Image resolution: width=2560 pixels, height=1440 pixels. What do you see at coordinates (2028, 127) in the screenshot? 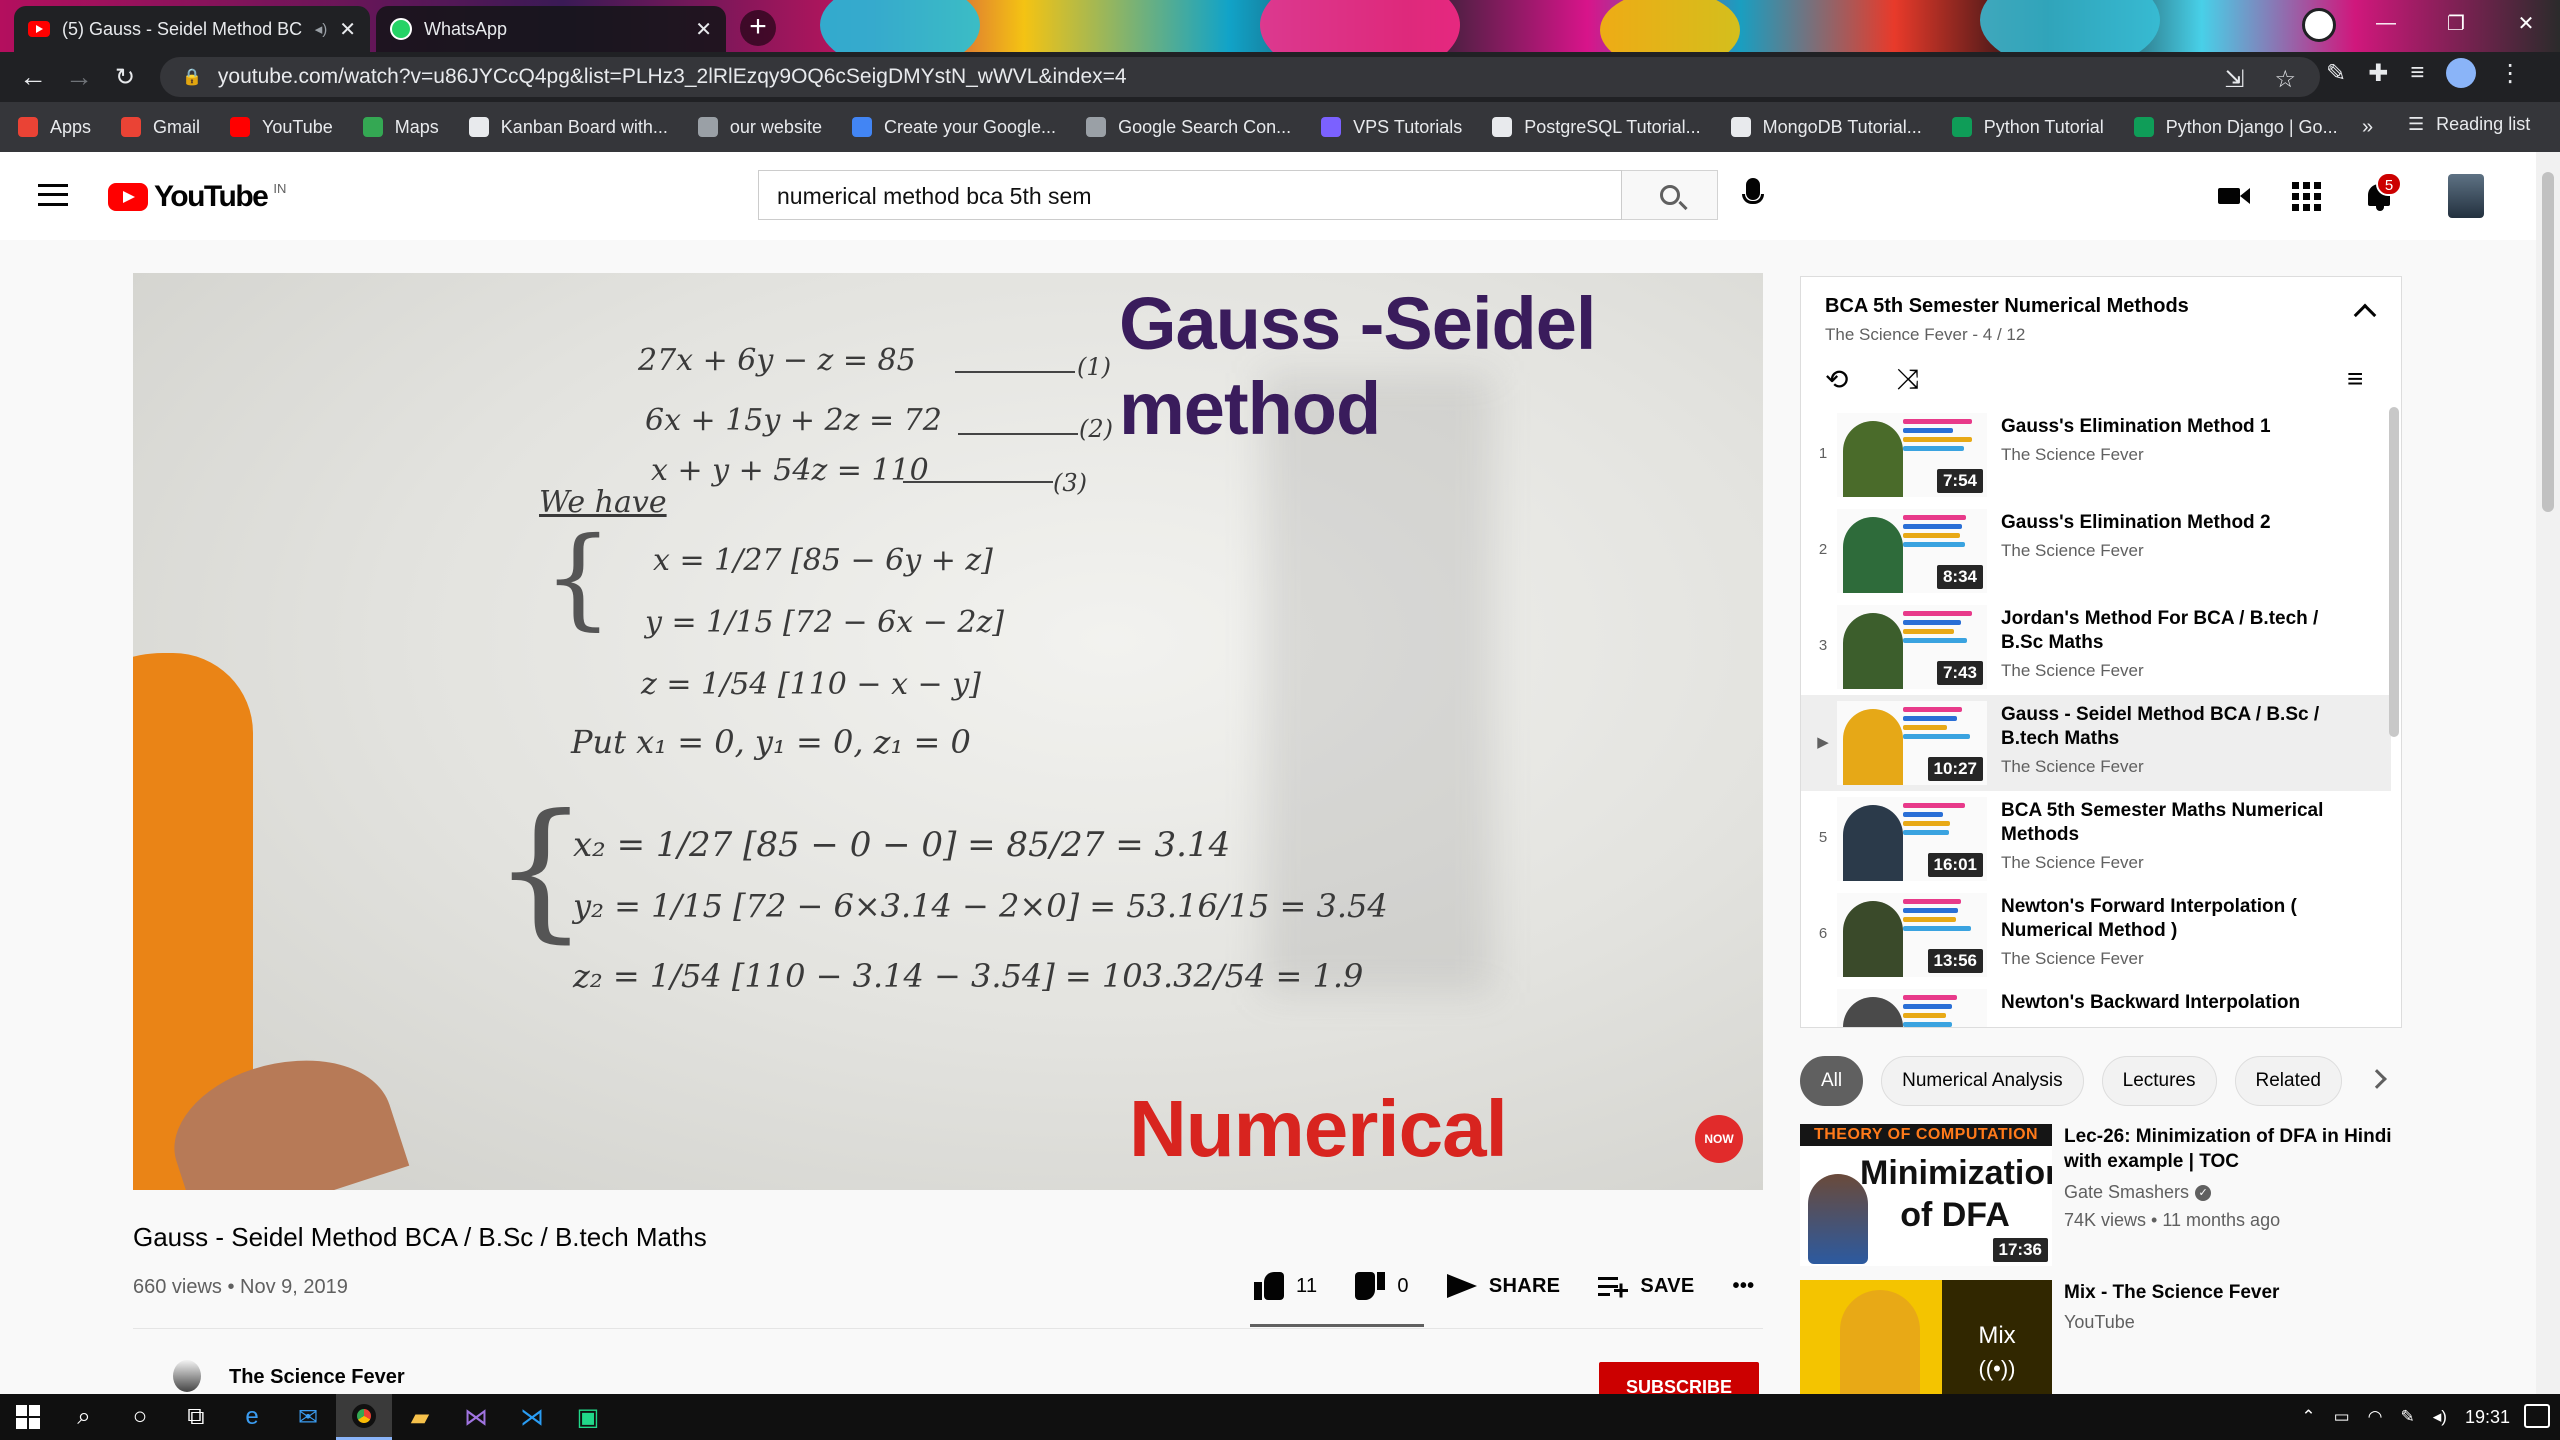
I see `bookmark-item: Python Tutorial` at bounding box center [2028, 127].